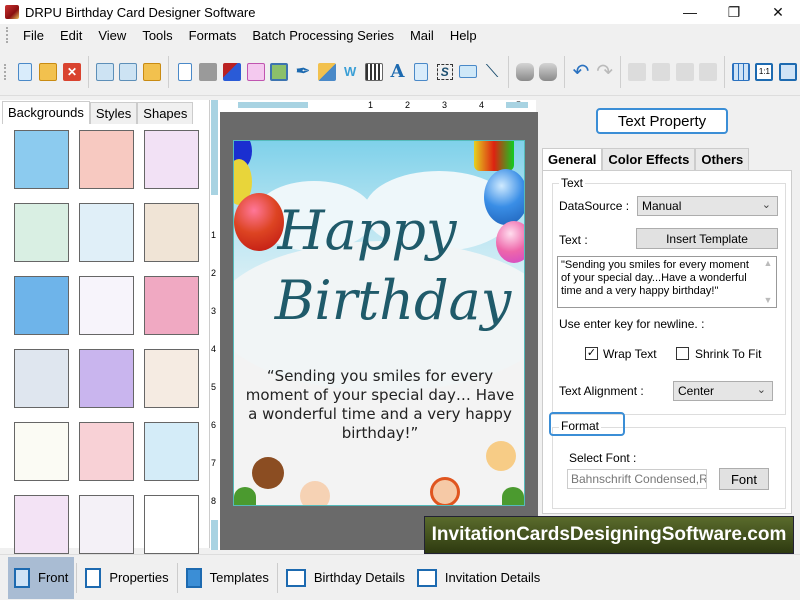 Image resolution: width=800 pixels, height=600 pixels. I want to click on open-folder-icon, so click(48, 71).